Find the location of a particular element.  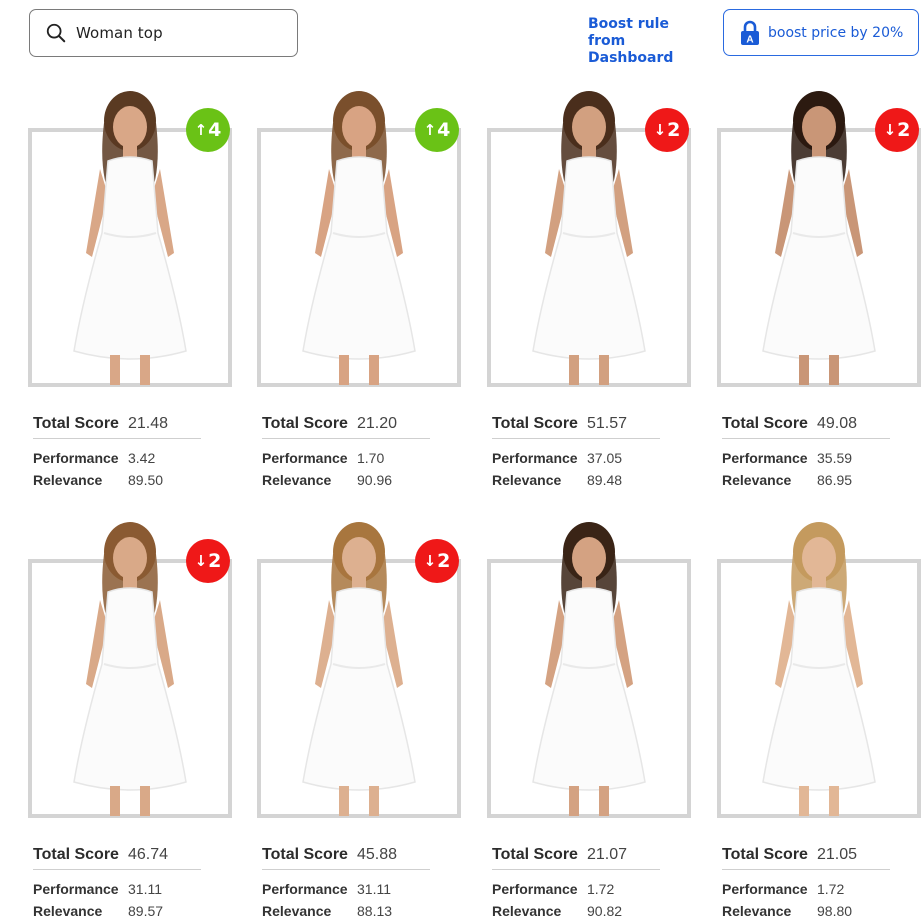

total-score-row: Total Score 51.57 is located at coordinates (576, 426).